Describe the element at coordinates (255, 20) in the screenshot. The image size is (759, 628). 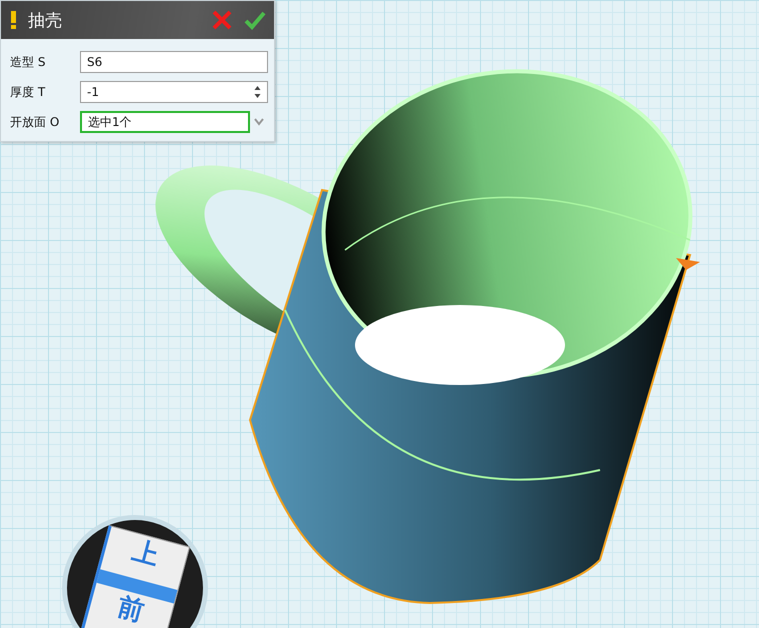
I see `check-icon` at that location.